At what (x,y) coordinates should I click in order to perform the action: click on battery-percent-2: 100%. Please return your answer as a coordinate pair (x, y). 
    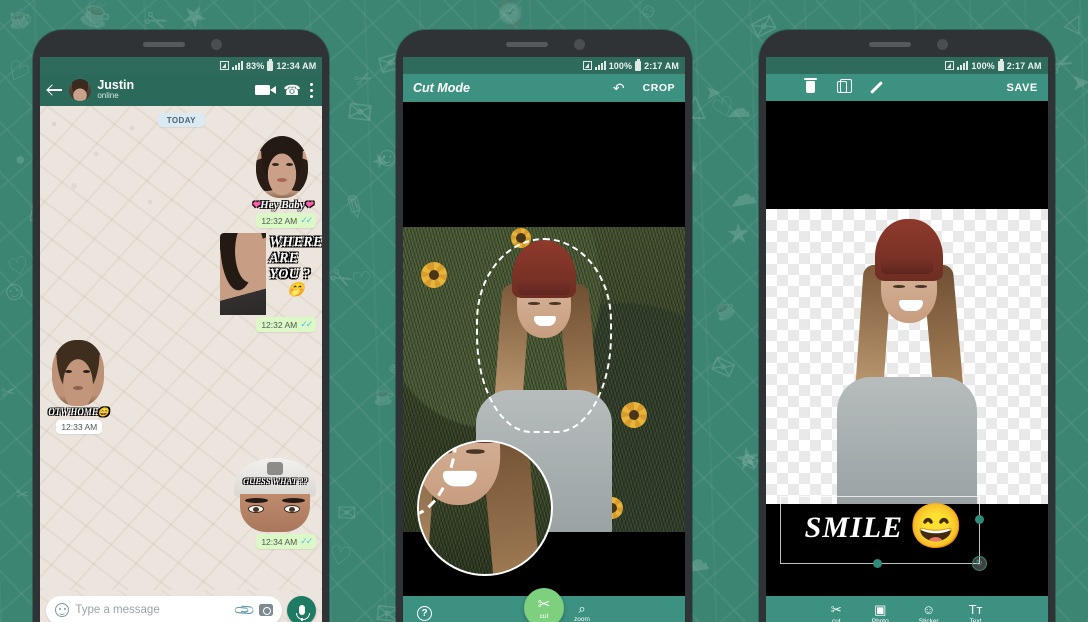
    Looking at the image, I should click on (620, 65).